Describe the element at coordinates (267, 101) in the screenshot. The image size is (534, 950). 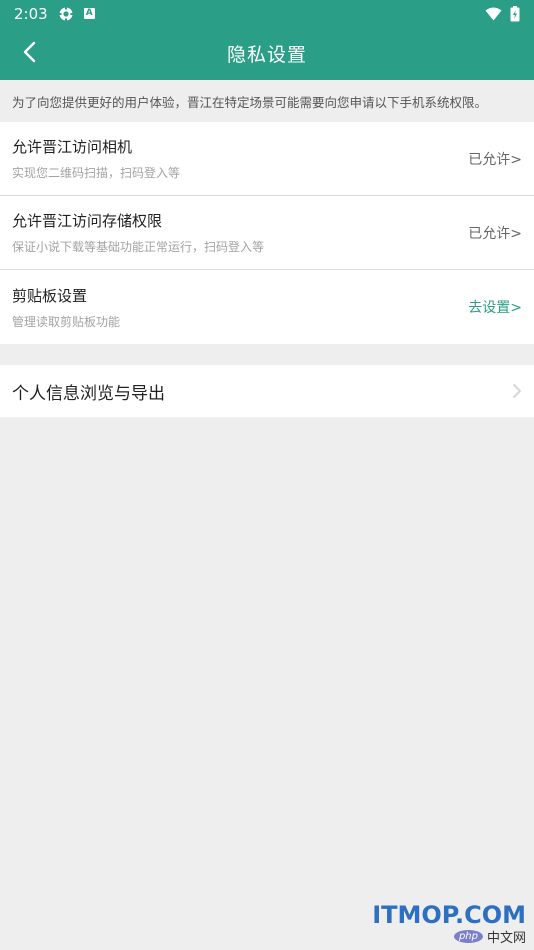
I see `permission-notice: 为了向您提供更好的用户体验，晋江在特定场景可能需要向您申请以下手机系统权限。` at that location.